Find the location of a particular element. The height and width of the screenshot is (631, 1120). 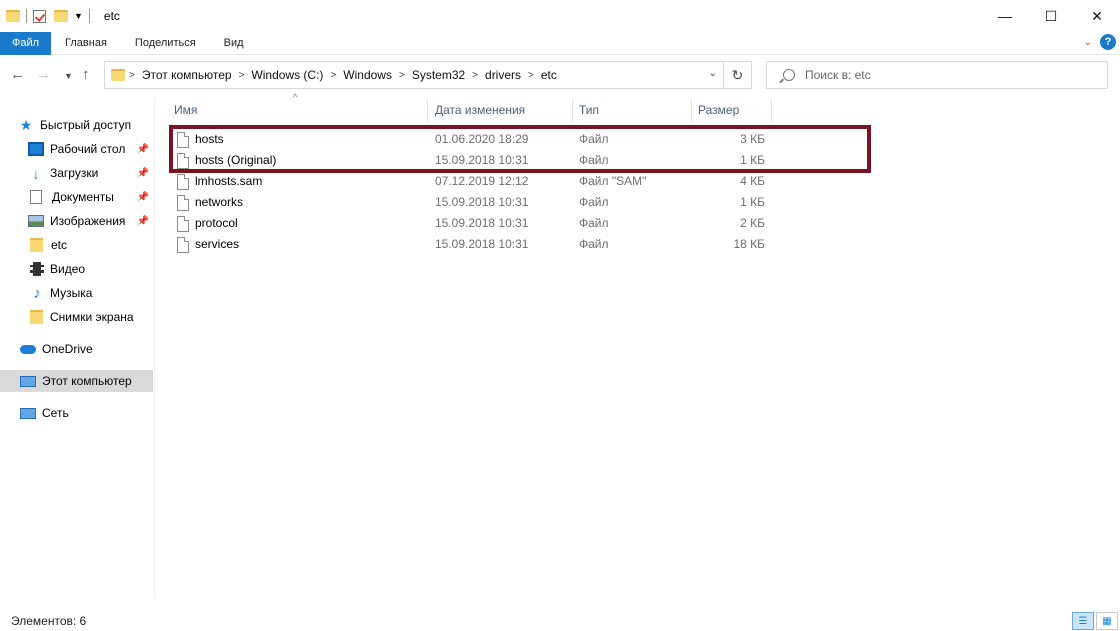

sidebar-item-documents: Документы 📌 is located at coordinates (76, 197).